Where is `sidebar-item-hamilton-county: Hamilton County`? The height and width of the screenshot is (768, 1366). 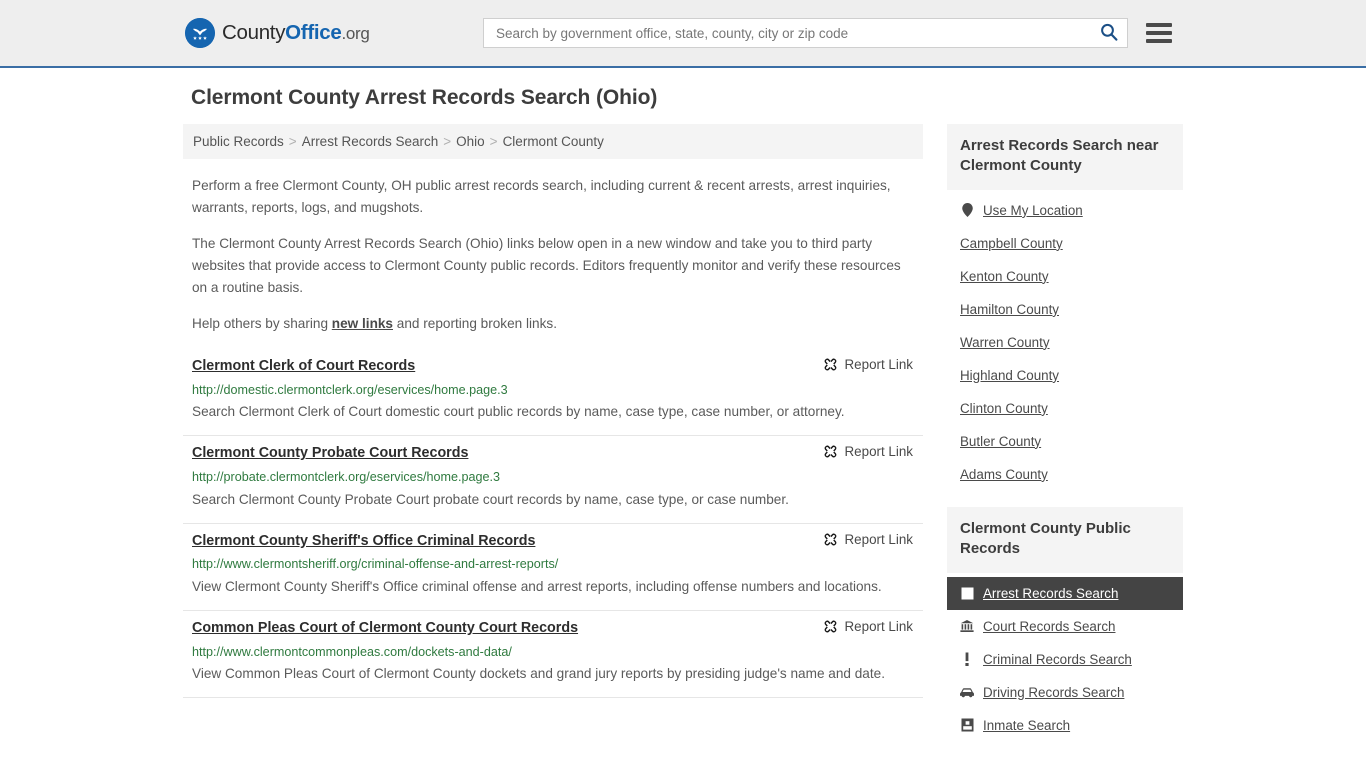 sidebar-item-hamilton-county: Hamilton County is located at coordinates (1065, 309).